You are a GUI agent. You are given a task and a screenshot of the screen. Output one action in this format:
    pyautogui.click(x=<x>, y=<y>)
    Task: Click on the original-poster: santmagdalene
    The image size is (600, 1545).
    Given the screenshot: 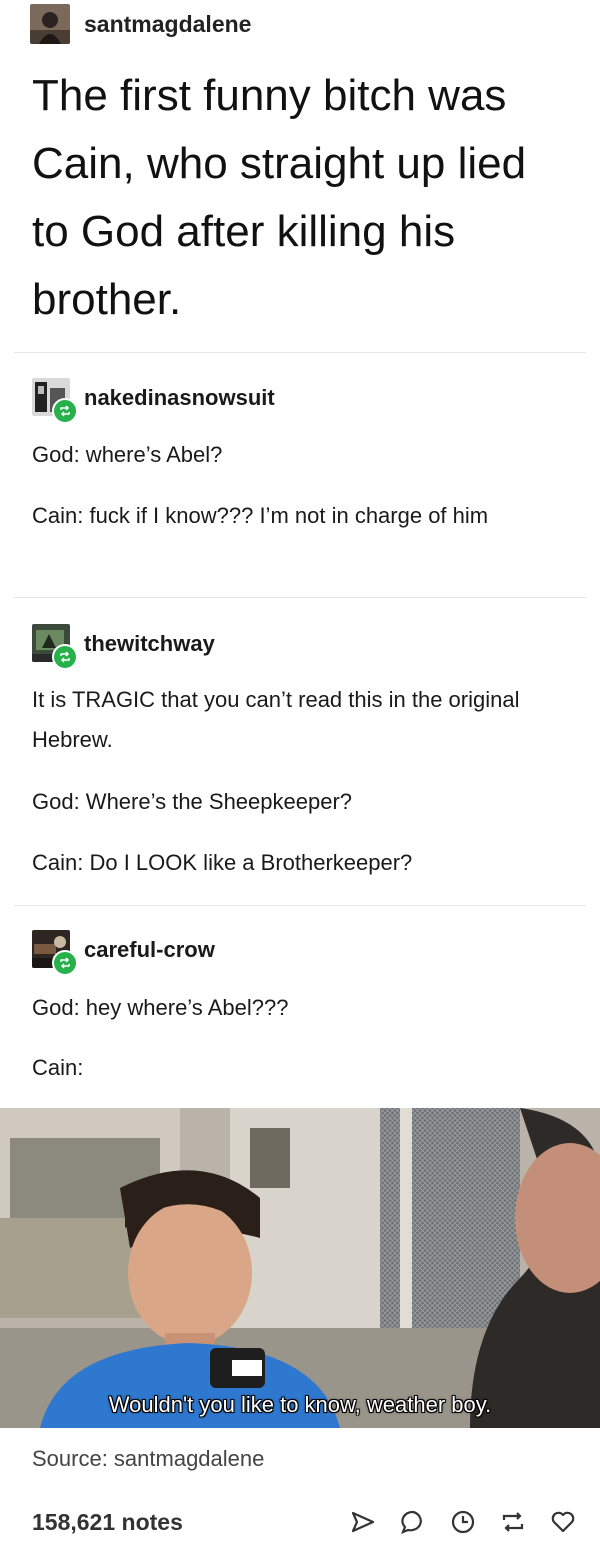 What is the action you would take?
    pyautogui.click(x=140, y=24)
    